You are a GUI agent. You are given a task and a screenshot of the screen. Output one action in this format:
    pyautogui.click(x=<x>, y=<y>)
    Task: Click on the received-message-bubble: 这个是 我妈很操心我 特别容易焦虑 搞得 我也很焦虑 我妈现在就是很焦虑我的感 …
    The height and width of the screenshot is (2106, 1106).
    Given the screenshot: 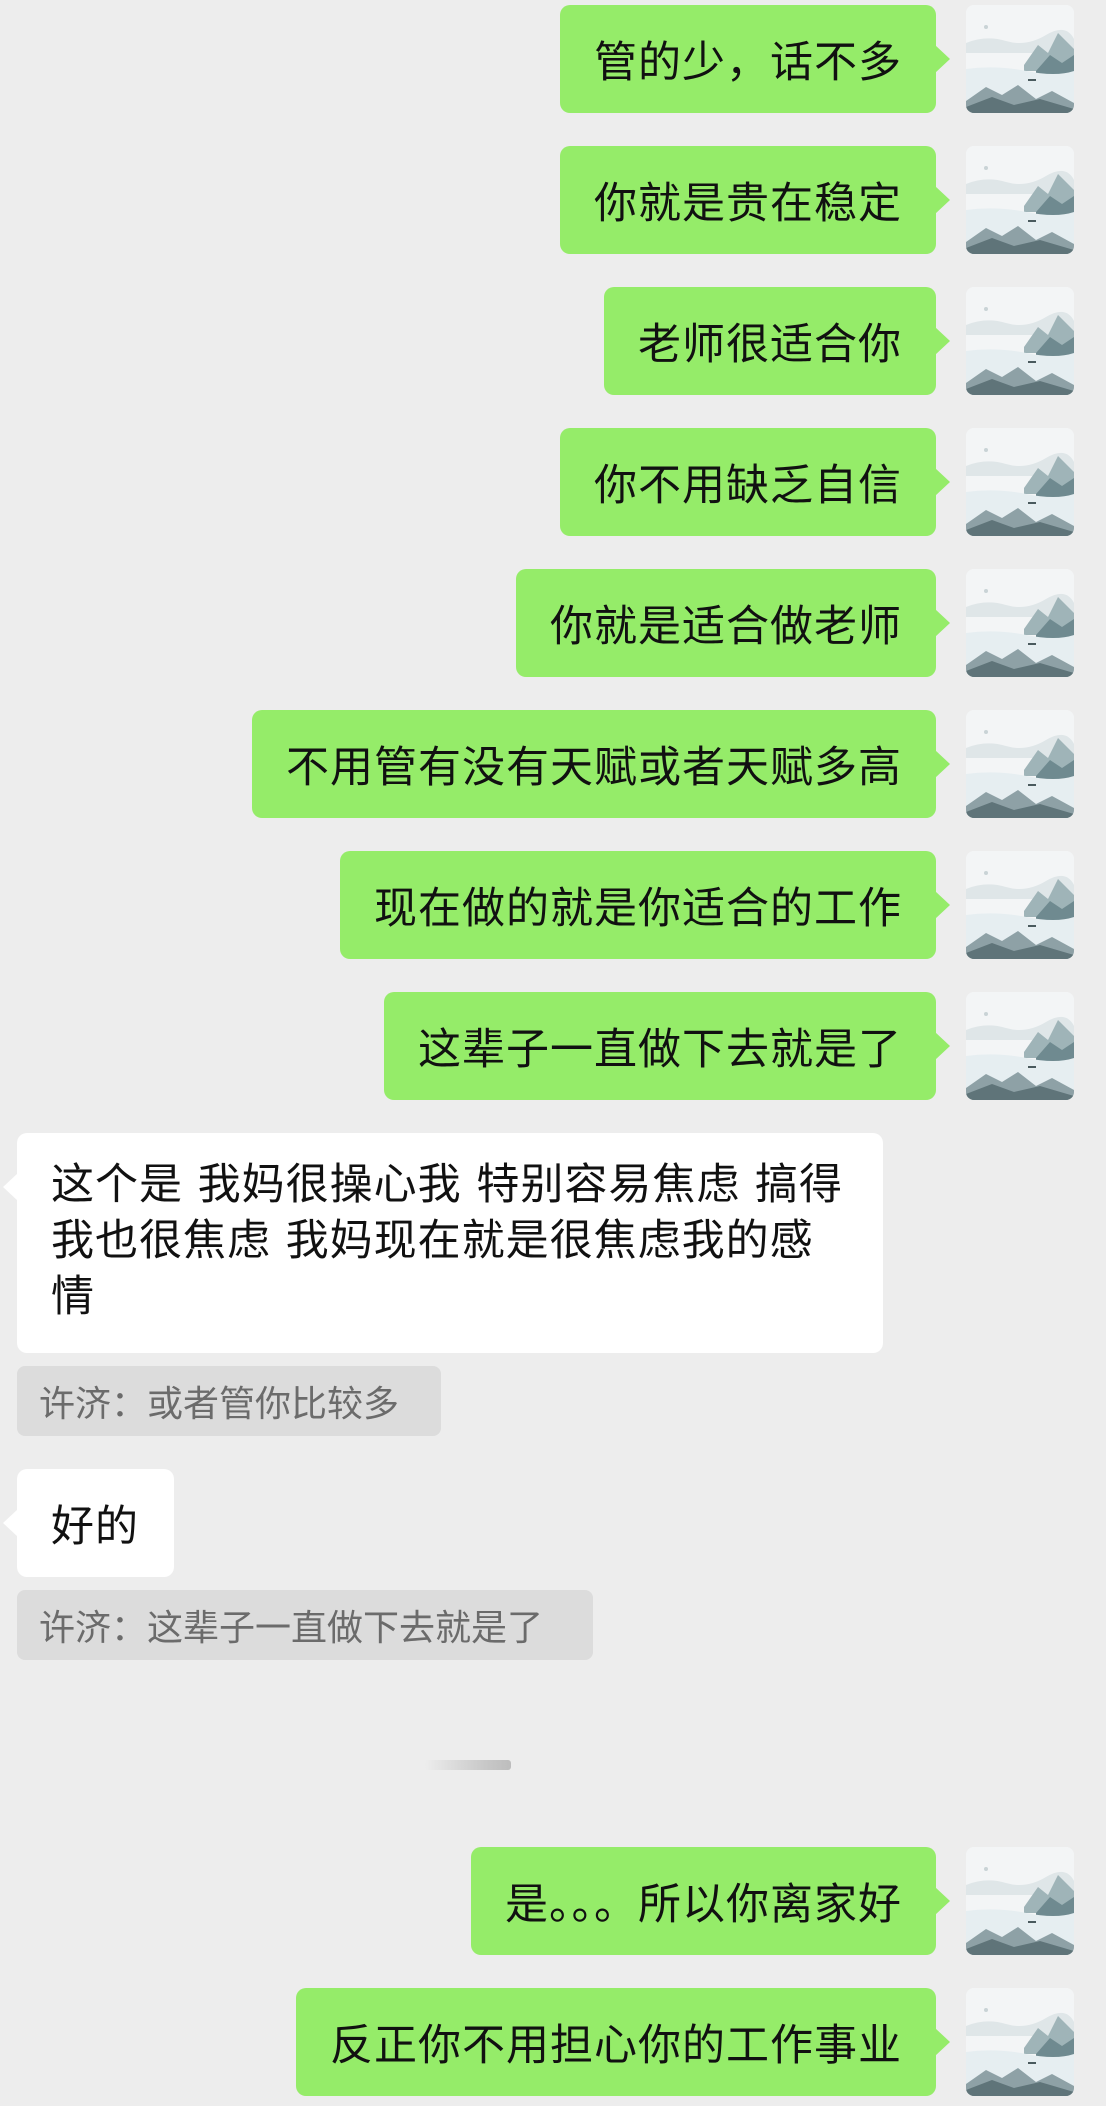 What is the action you would take?
    pyautogui.click(x=443, y=1243)
    